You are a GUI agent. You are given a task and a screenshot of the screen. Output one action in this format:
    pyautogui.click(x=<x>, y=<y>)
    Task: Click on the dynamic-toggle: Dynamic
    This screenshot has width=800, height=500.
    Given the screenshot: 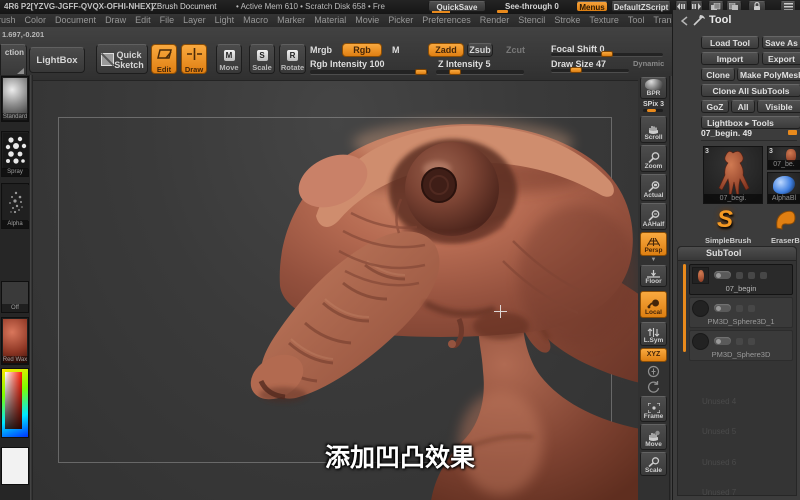 What is the action you would take?
    pyautogui.click(x=648, y=63)
    